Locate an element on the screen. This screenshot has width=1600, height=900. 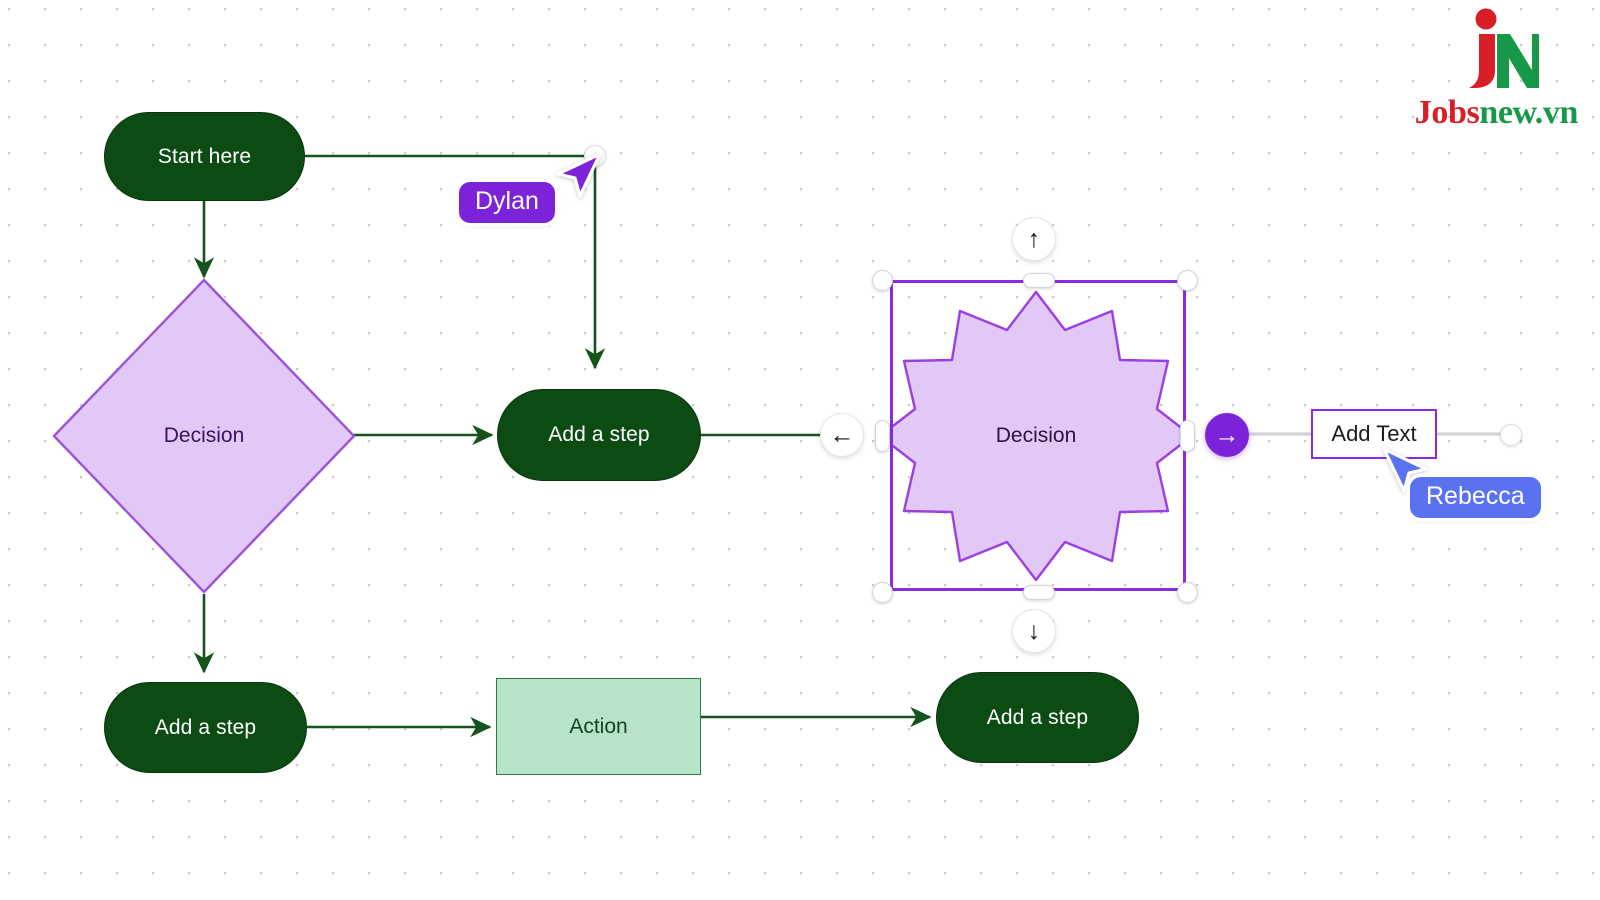
brand-logo: Jobsnew.vn is located at coordinates (1496, 69).